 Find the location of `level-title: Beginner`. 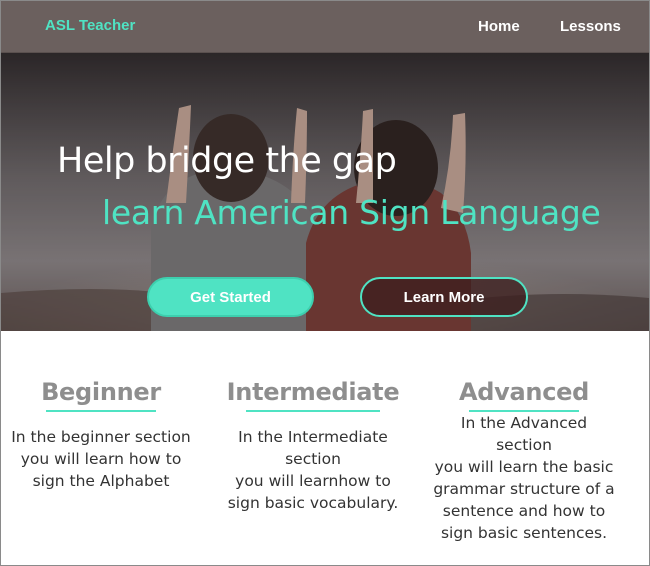

level-title: Beginner is located at coordinates (101, 392).